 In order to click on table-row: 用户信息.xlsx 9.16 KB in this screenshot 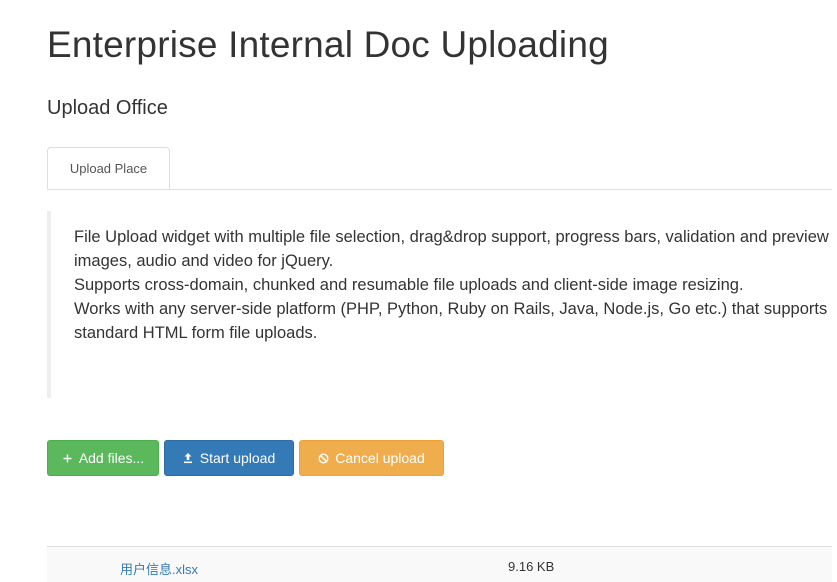, I will do `click(439, 564)`.